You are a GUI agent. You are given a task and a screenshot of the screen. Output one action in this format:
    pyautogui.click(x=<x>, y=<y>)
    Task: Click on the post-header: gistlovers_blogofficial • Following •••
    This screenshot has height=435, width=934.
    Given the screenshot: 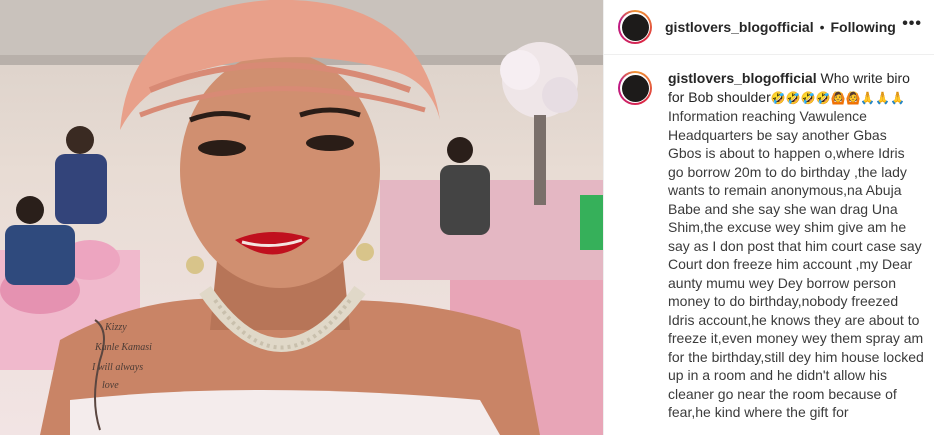 What is the action you would take?
    pyautogui.click(x=769, y=27)
    